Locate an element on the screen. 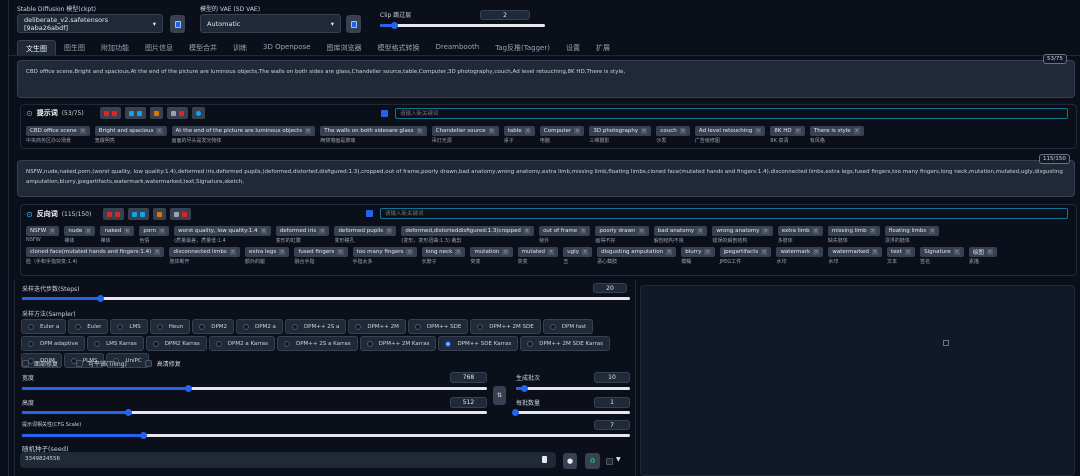  prompt-keyword-input is located at coordinates (731, 113).